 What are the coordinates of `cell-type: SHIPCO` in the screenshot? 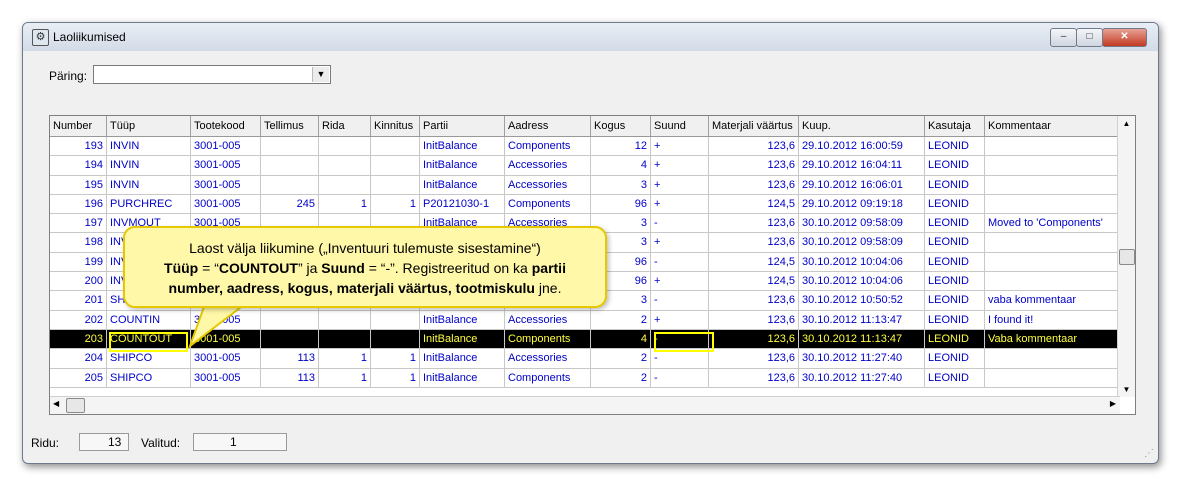 It's located at (149, 359).